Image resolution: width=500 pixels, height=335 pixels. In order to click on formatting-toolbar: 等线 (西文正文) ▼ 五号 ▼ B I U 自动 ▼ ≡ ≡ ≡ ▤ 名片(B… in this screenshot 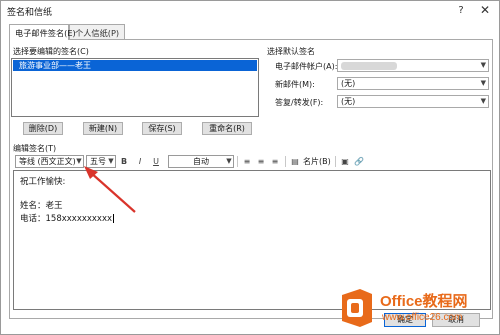, I will do `click(252, 161)`.